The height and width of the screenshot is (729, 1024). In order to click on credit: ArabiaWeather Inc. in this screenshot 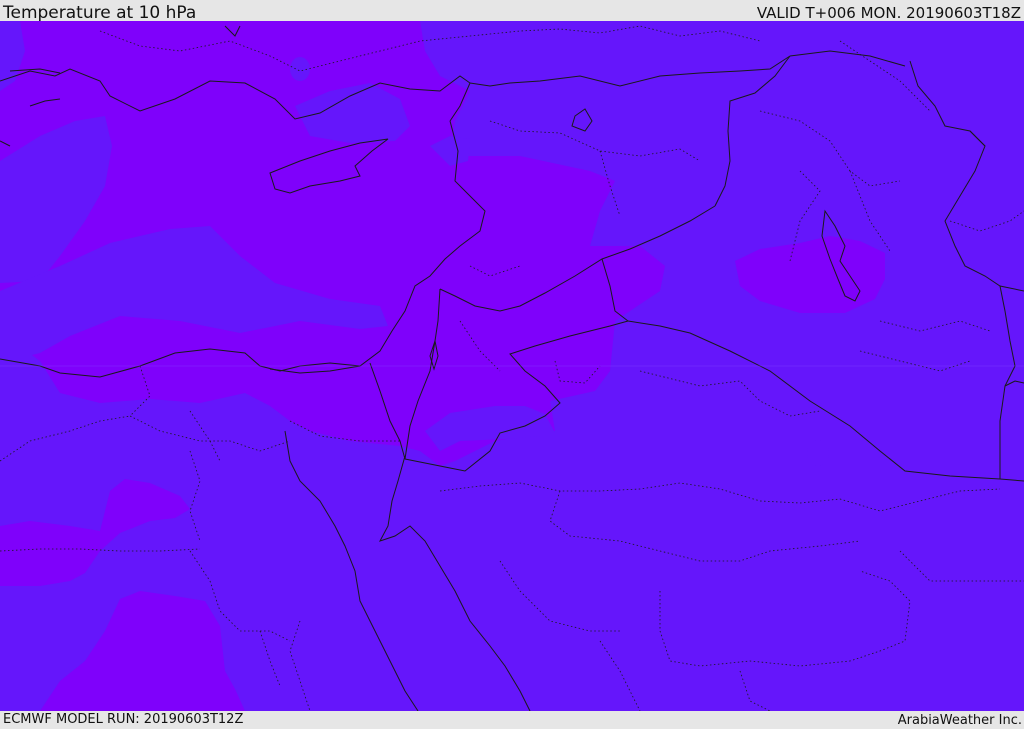, I will do `click(959, 720)`.